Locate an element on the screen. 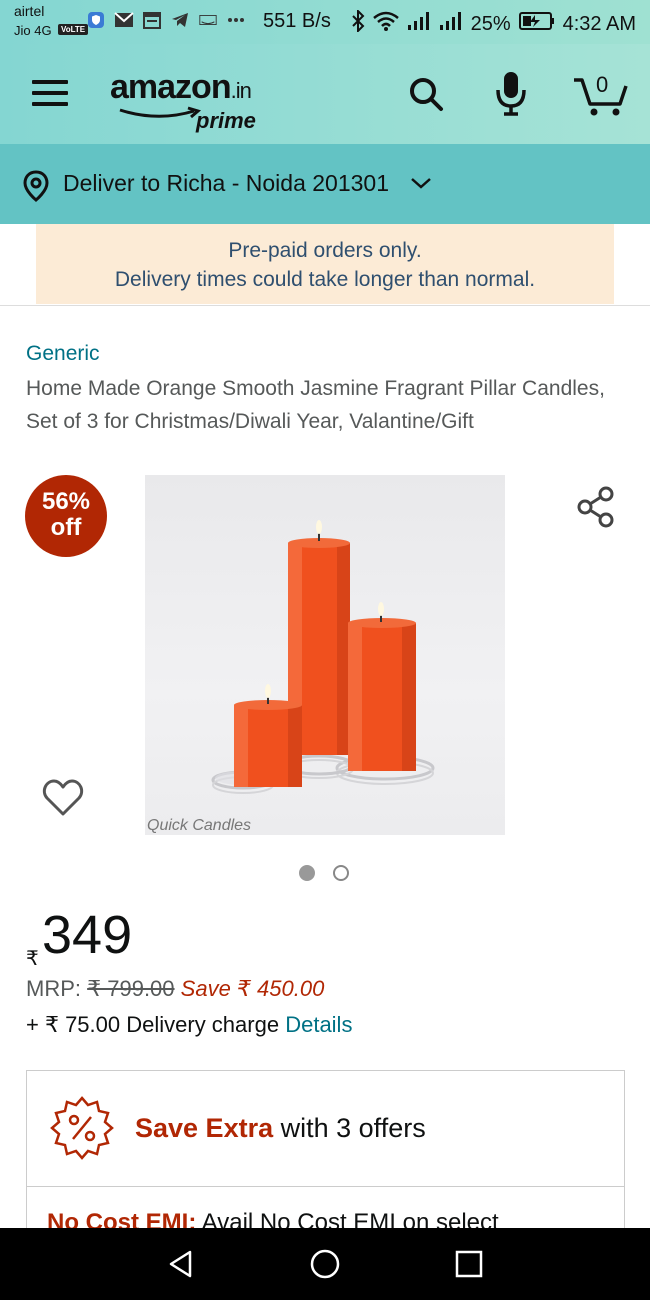 The width and height of the screenshot is (650, 1300). save-extra-label: Save Extra is located at coordinates (204, 1128).